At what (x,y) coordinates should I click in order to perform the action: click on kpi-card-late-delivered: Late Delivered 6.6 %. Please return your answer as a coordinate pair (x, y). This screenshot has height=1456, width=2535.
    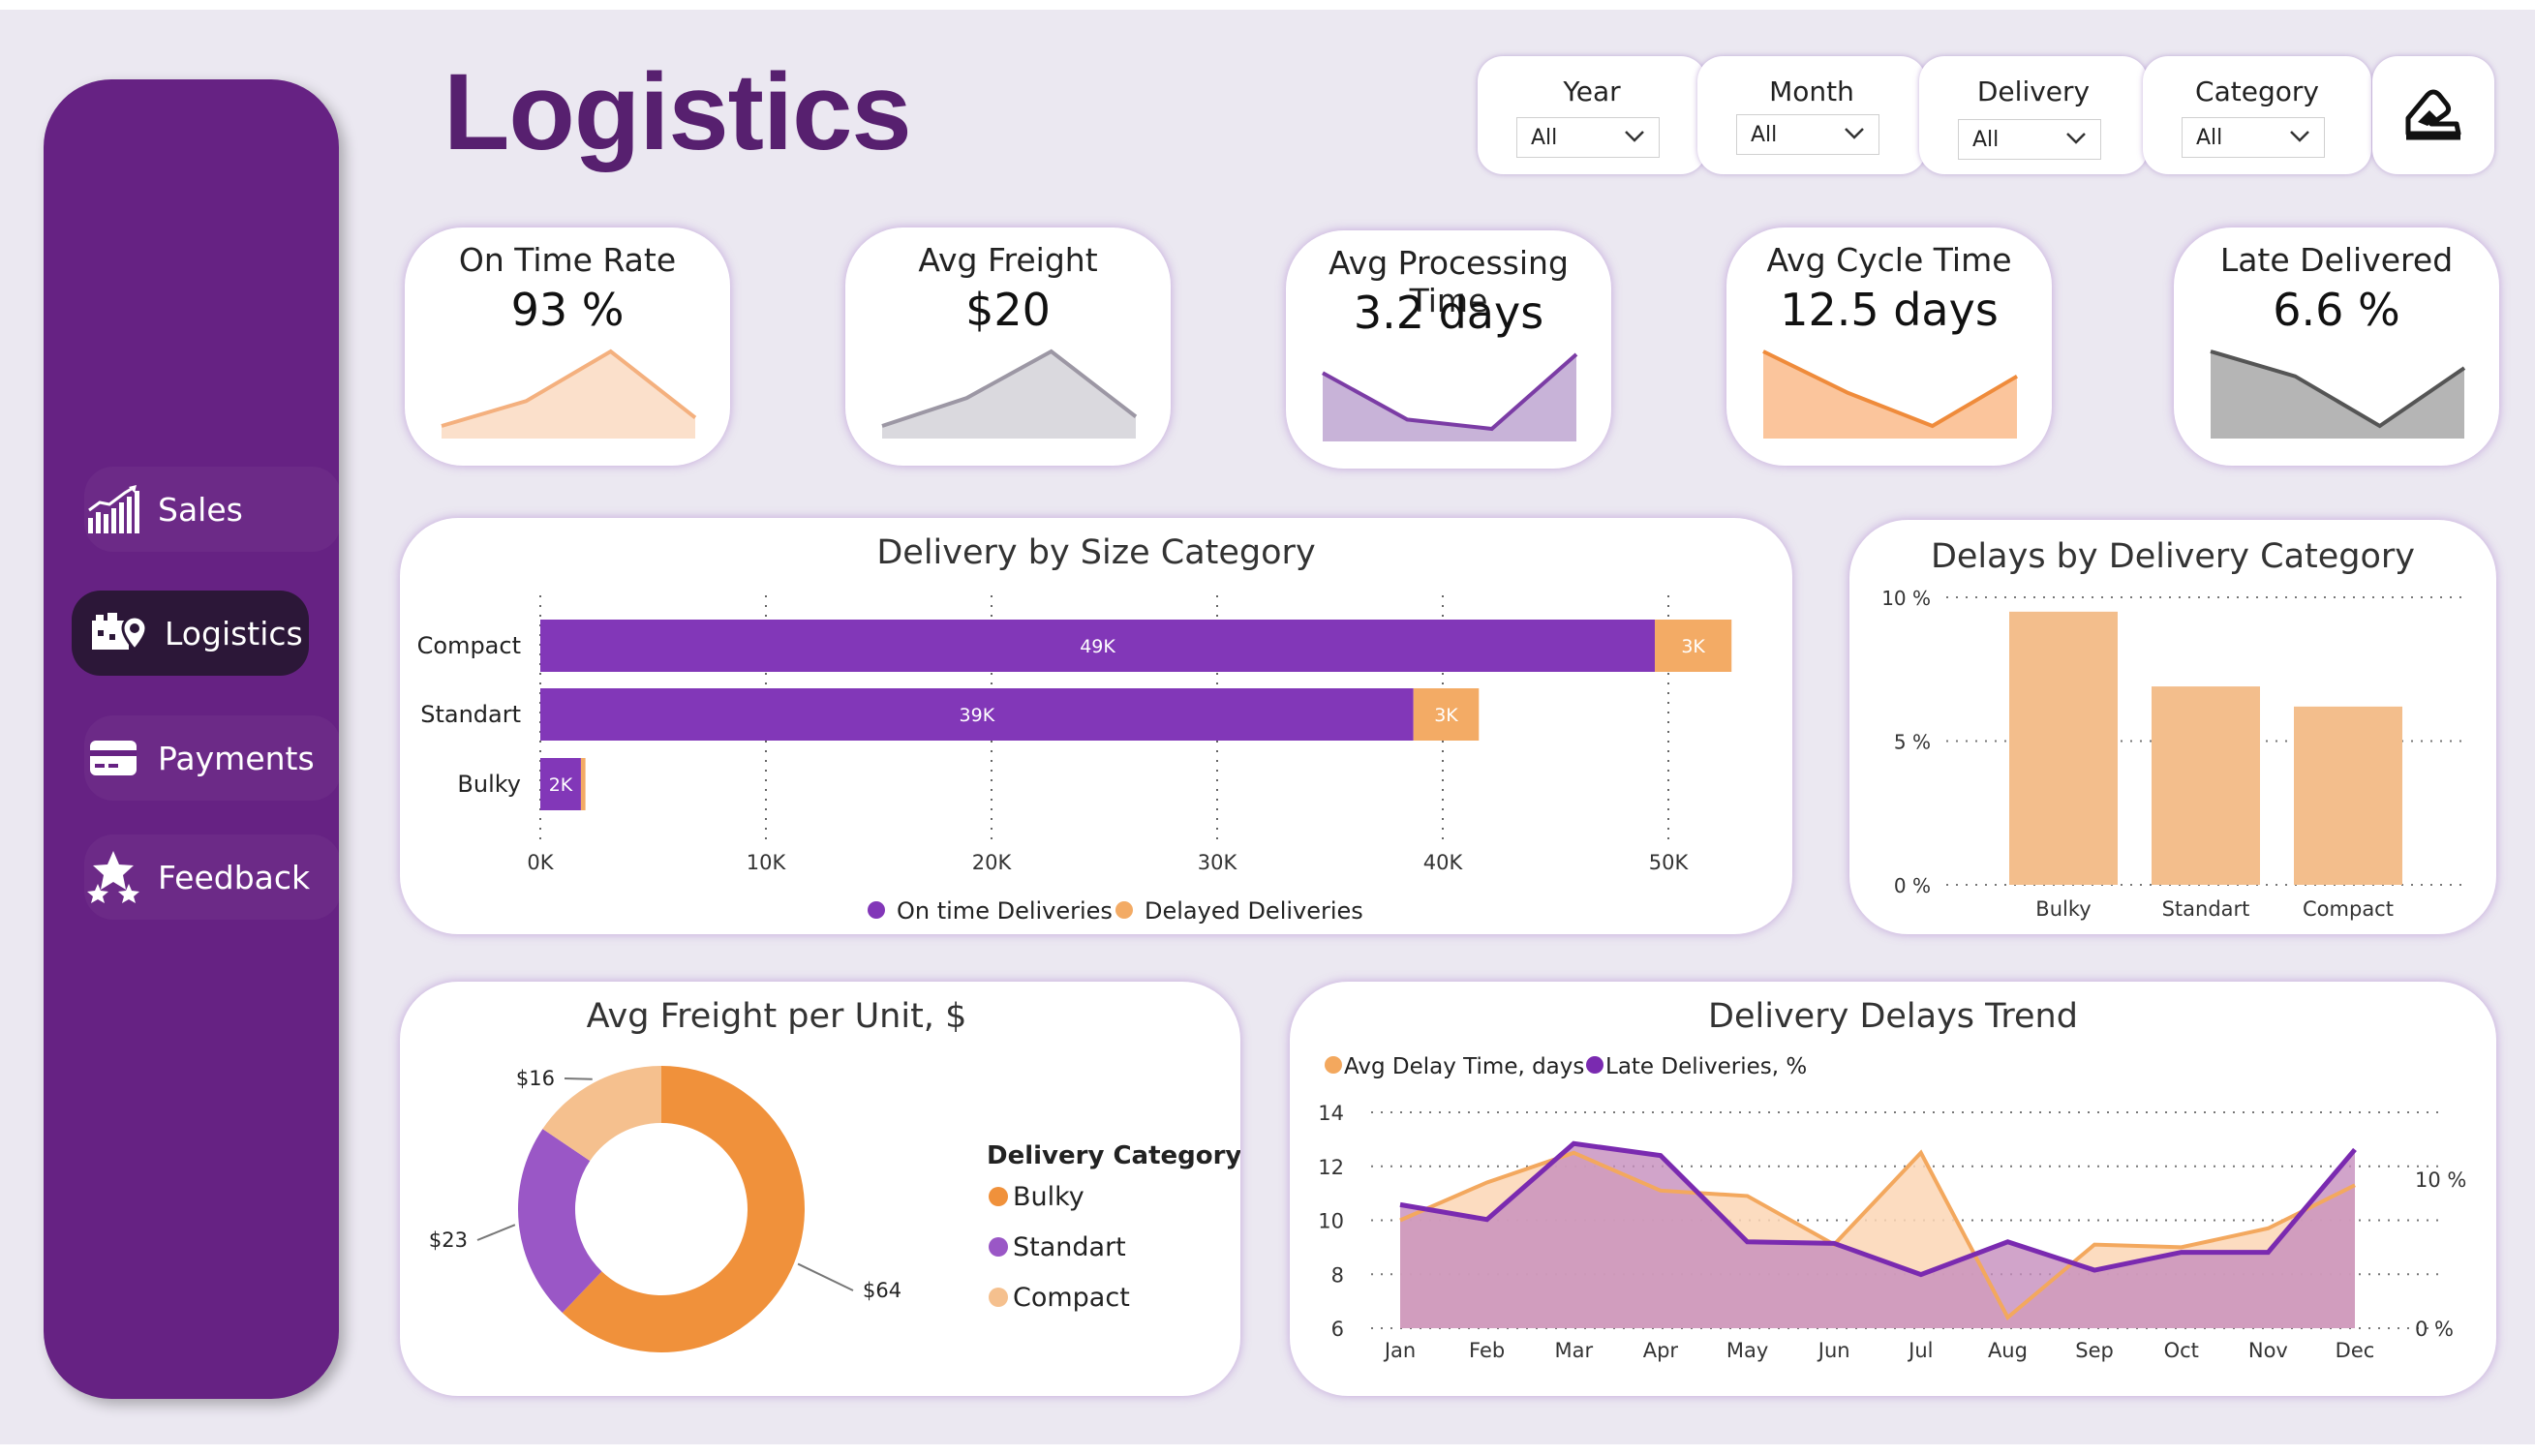
    Looking at the image, I should click on (2336, 347).